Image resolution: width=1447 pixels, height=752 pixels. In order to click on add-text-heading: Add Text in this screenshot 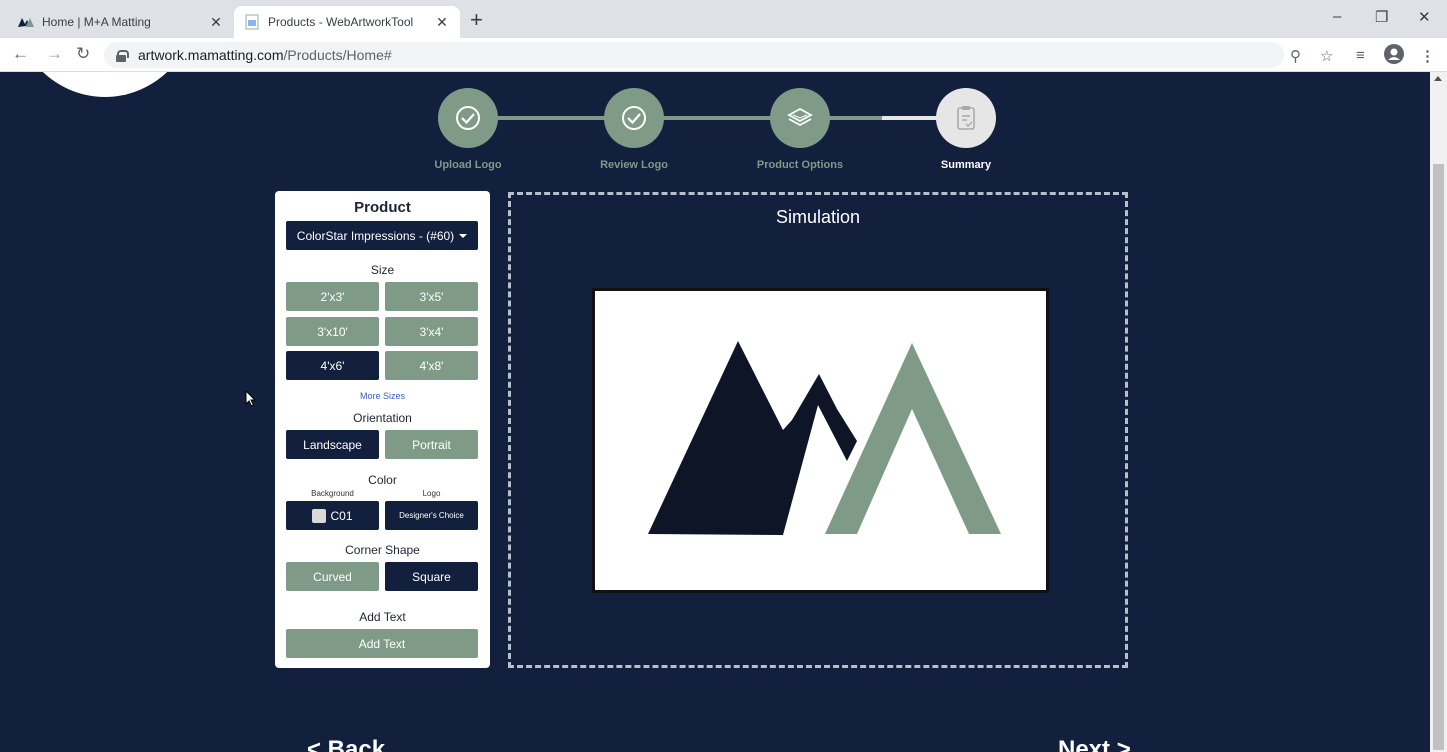, I will do `click(382, 617)`.